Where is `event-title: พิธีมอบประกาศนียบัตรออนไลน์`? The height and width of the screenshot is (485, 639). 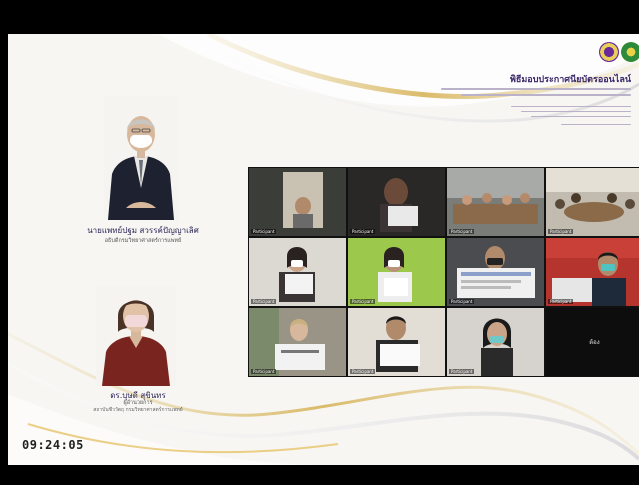
event-title: พิธีมอบประกาศนียบัตรออนไลน์ is located at coordinates (570, 80).